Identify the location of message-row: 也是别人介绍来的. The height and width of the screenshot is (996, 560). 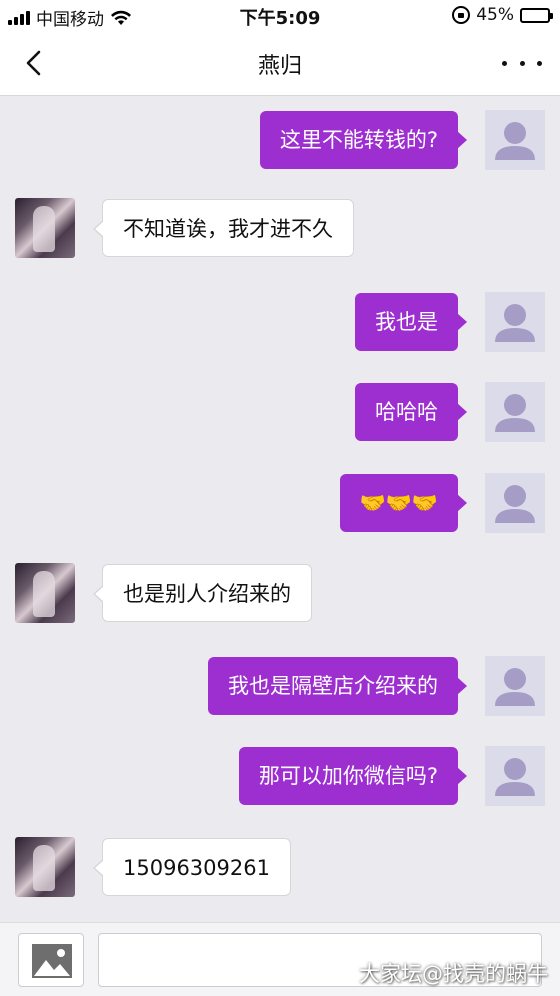
(280, 594).